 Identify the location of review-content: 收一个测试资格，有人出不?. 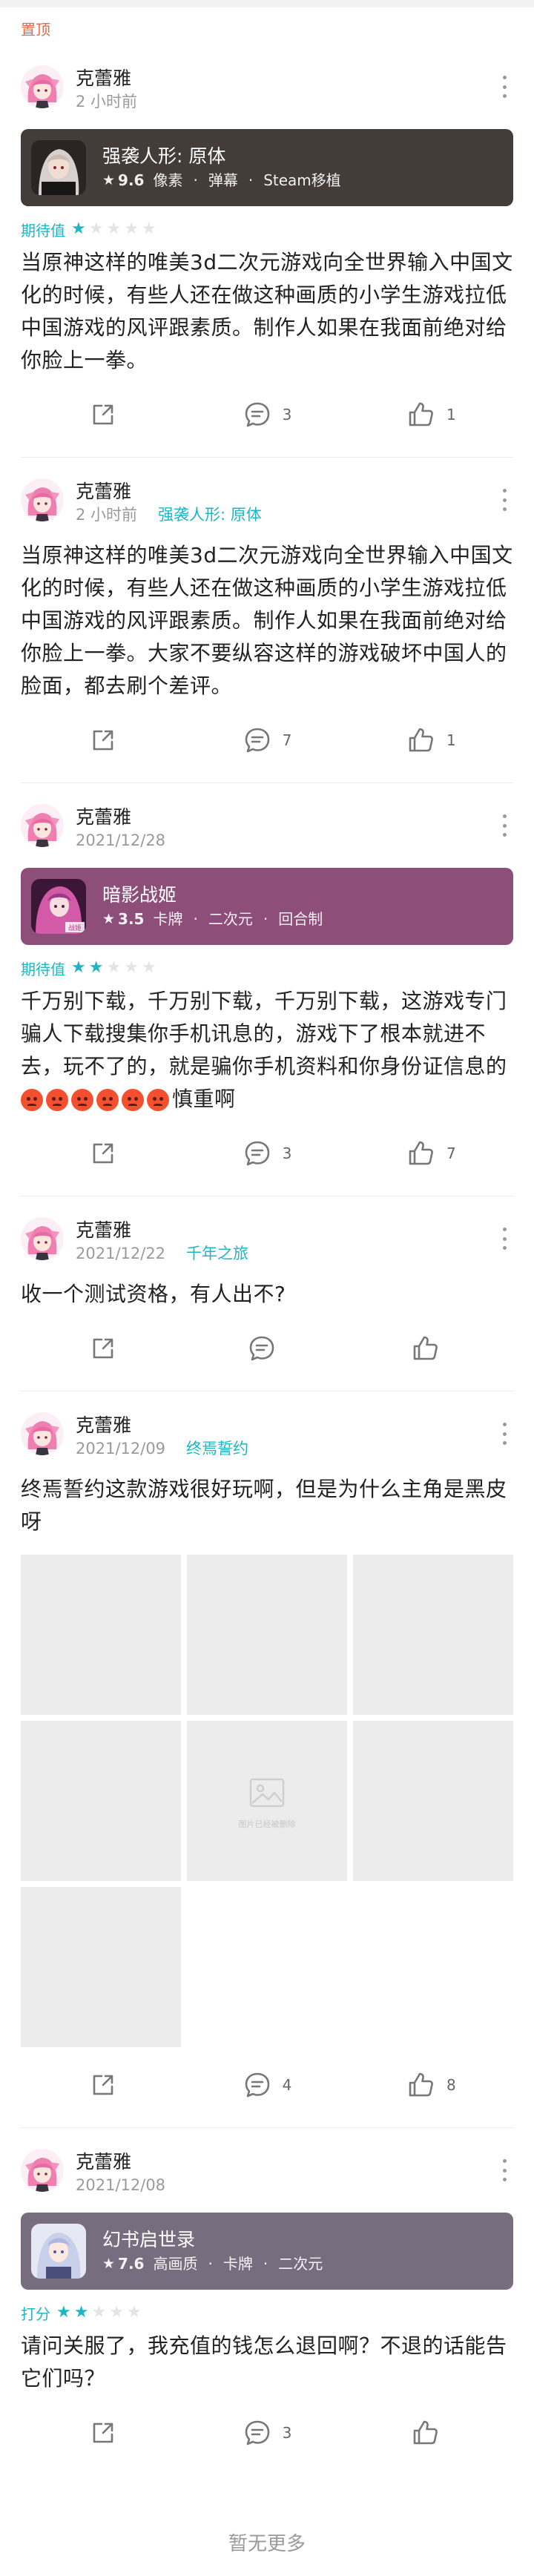
(267, 1294).